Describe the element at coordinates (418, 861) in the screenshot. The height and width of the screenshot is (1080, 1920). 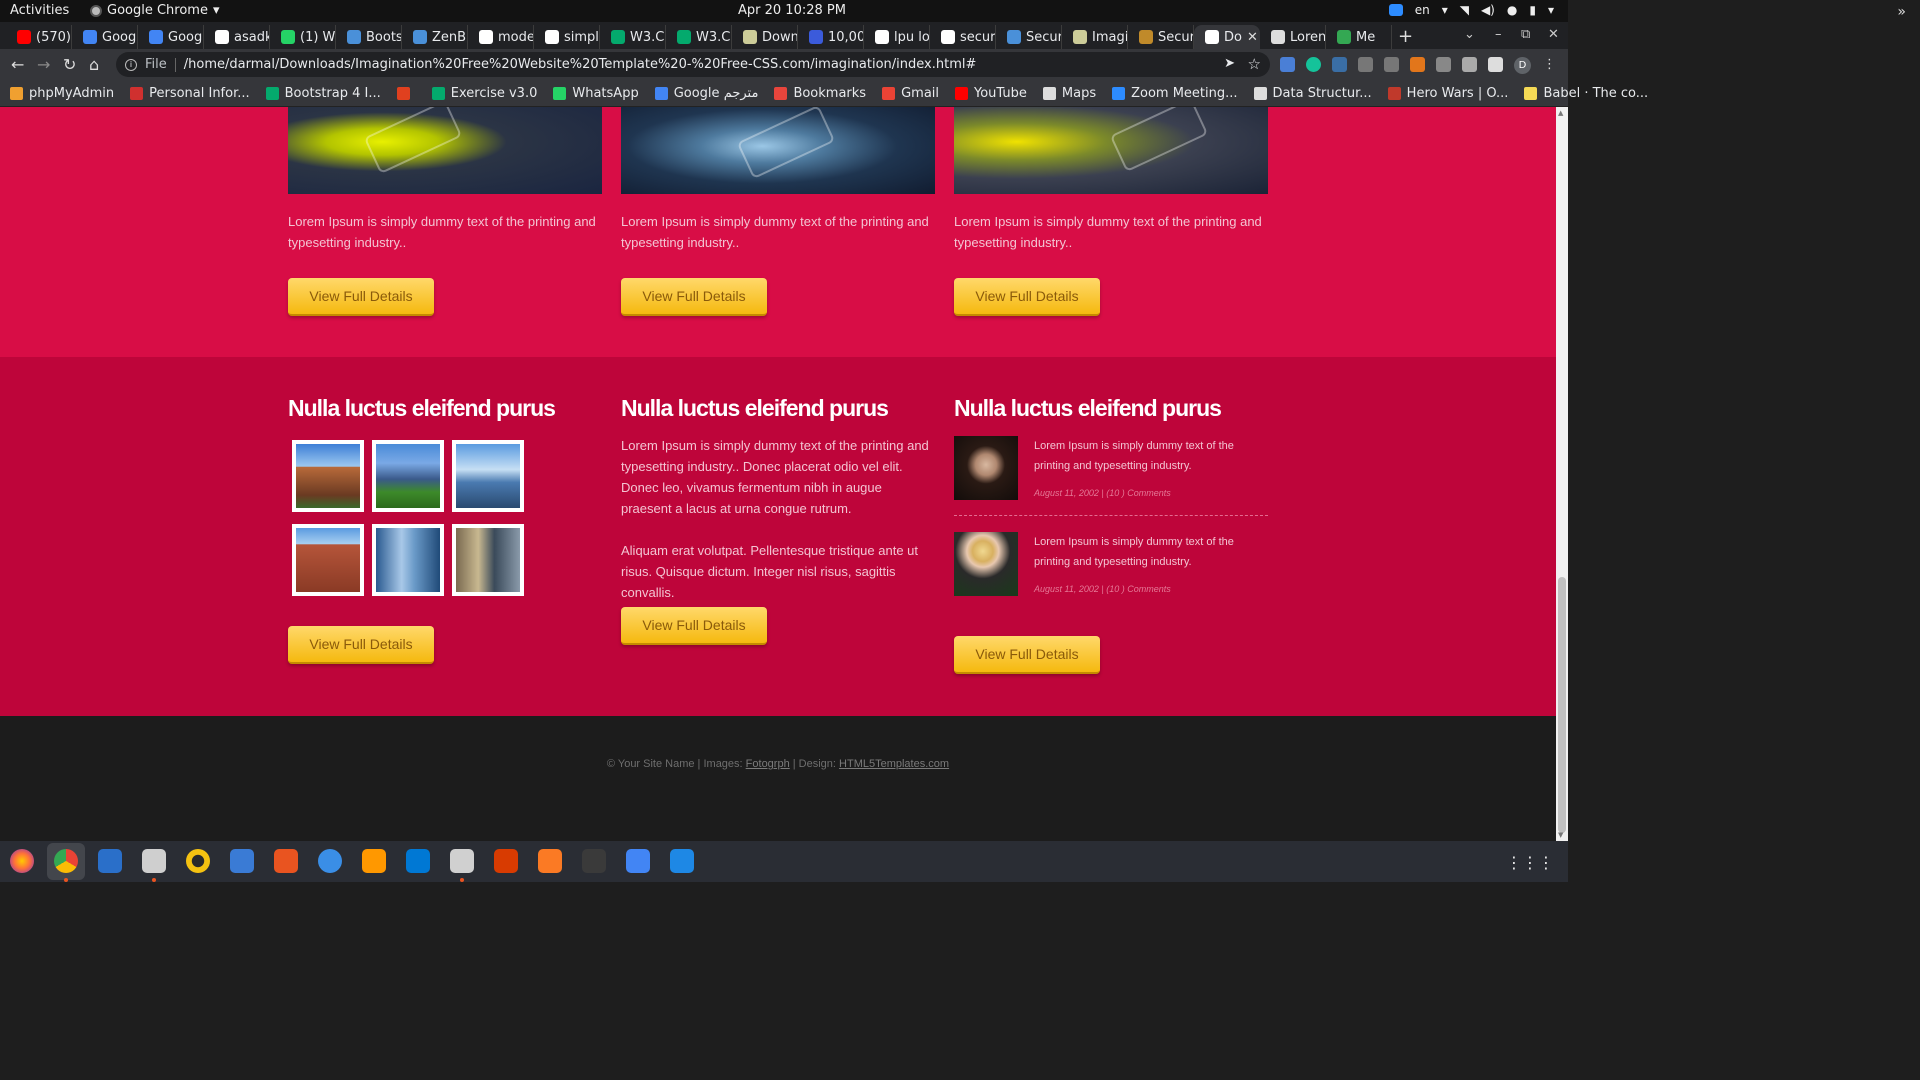
I see `vscode-icon` at that location.